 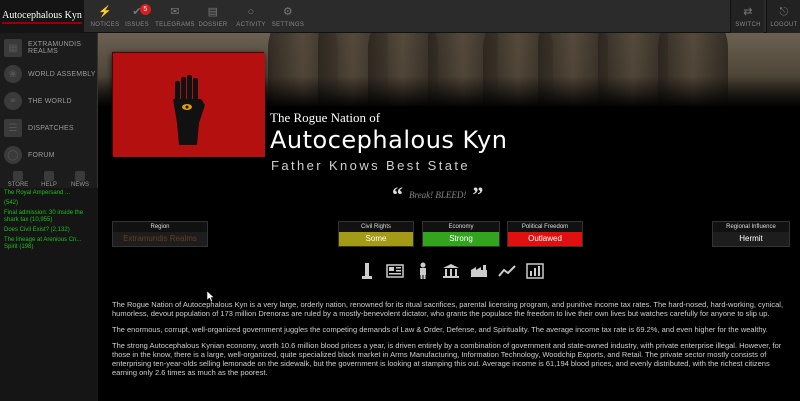 What do you see at coordinates (389, 140) in the screenshot?
I see `nation-name: Autocephalous Kyn` at bounding box center [389, 140].